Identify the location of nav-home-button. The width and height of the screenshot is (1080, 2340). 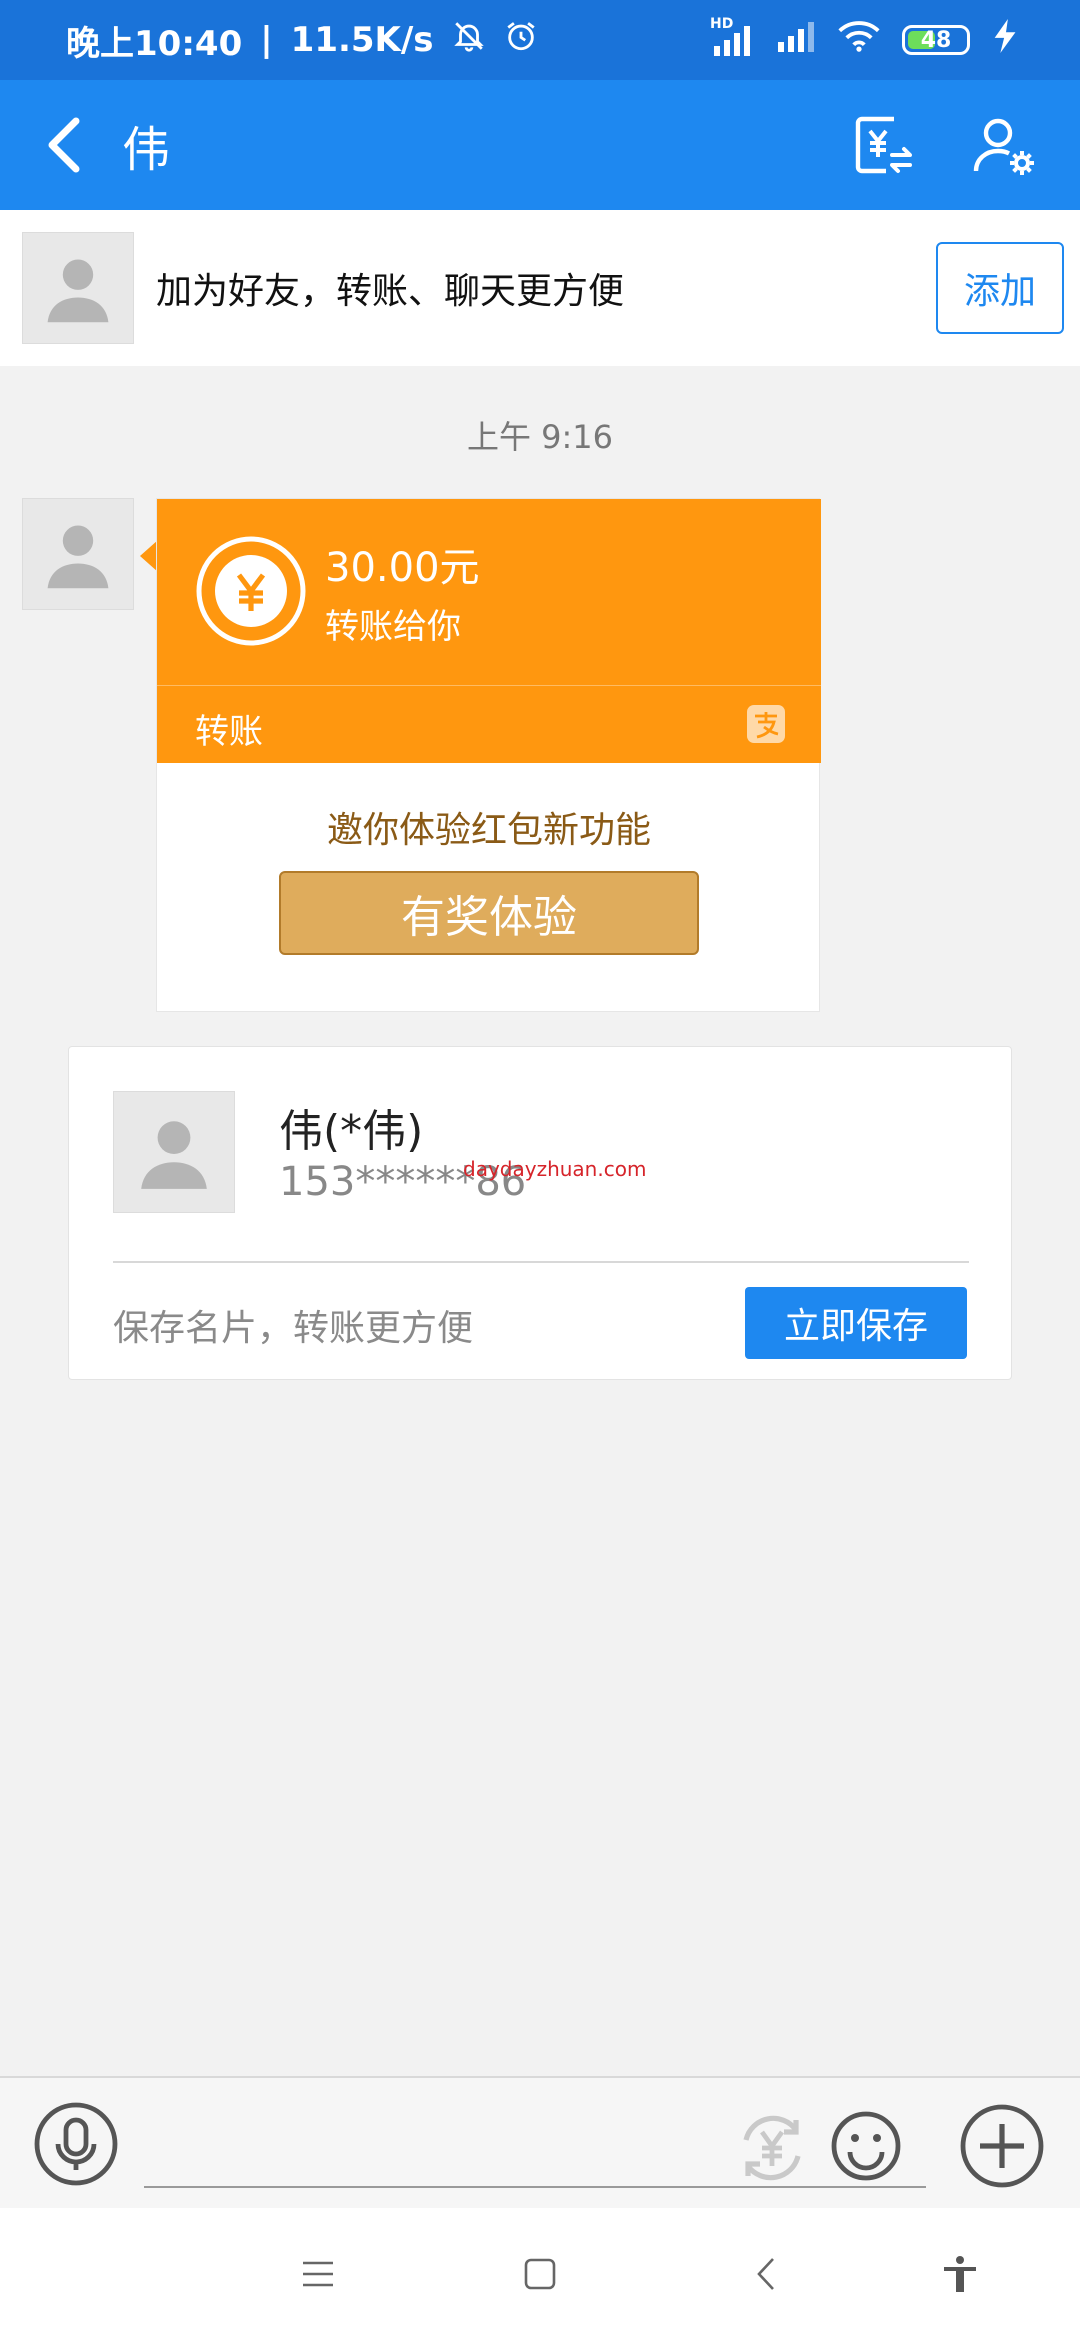
(540, 2274).